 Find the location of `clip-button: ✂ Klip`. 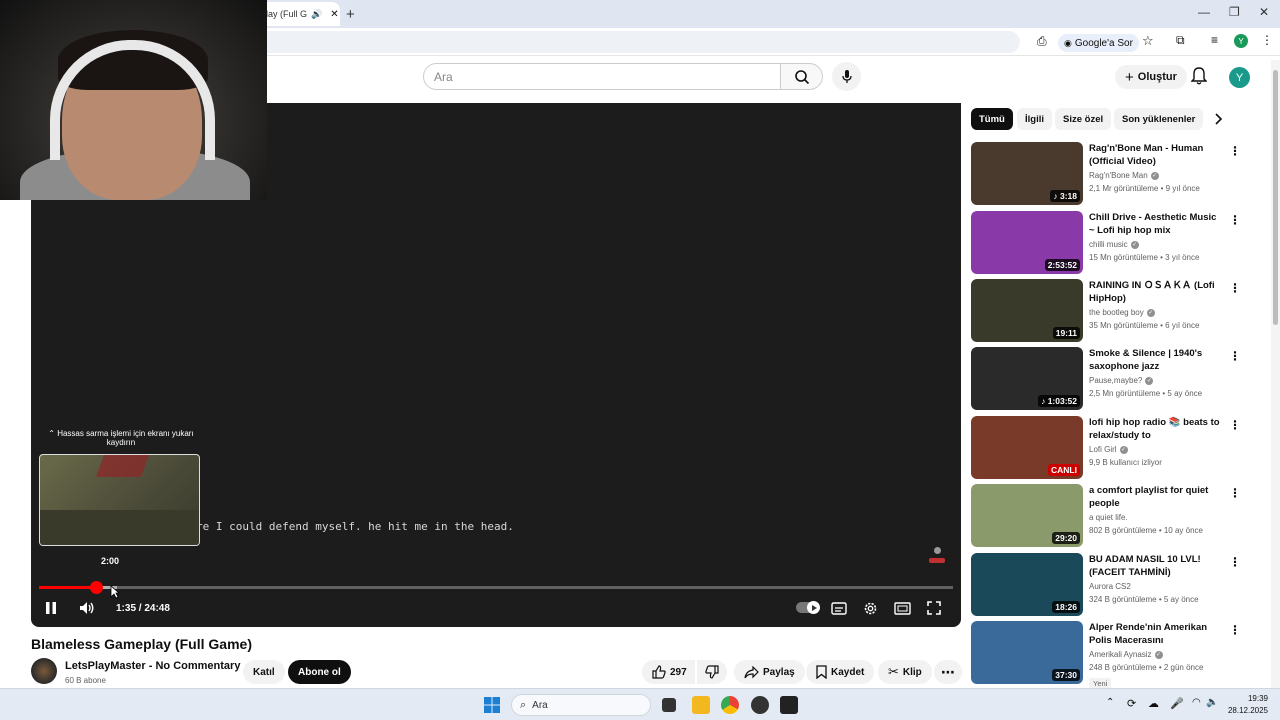

clip-button: ✂ Klip is located at coordinates (905, 672).